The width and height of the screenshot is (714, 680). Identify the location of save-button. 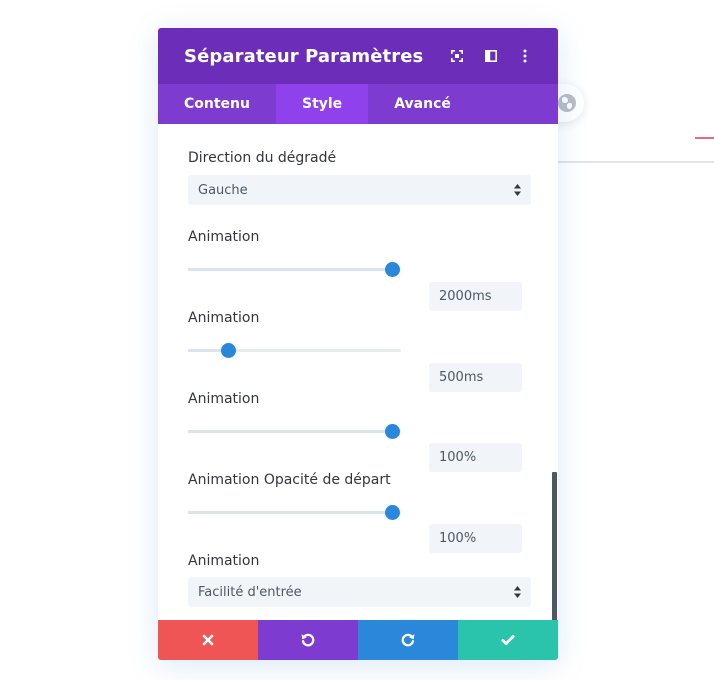
(508, 640).